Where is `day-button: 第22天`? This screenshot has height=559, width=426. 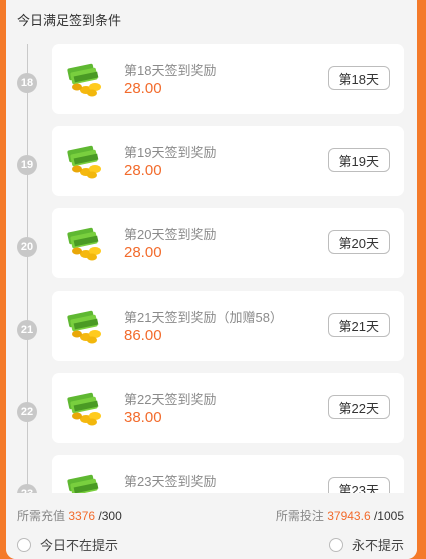
day-button: 第22天 is located at coordinates (358, 407).